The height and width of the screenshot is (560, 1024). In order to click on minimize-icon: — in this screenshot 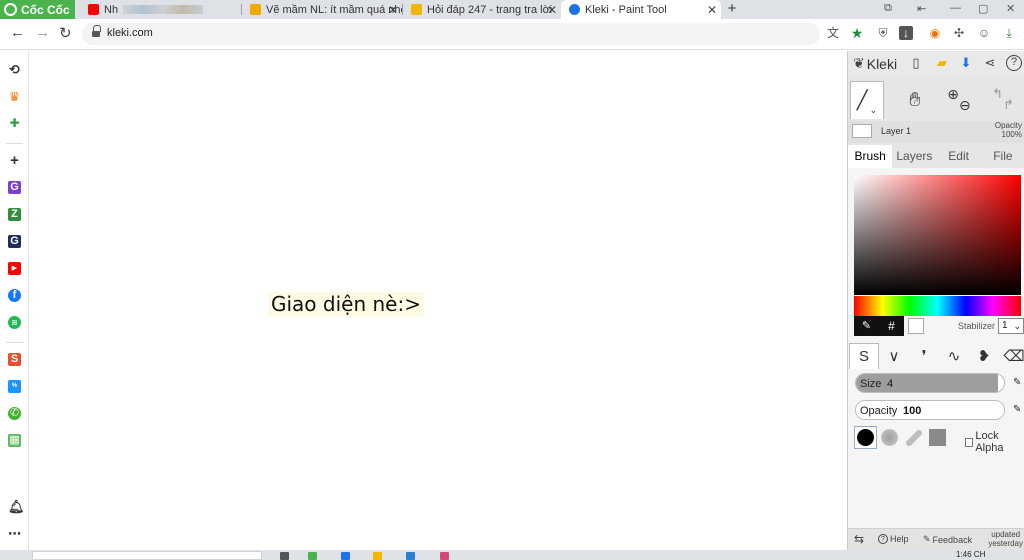, I will do `click(955, 8)`.